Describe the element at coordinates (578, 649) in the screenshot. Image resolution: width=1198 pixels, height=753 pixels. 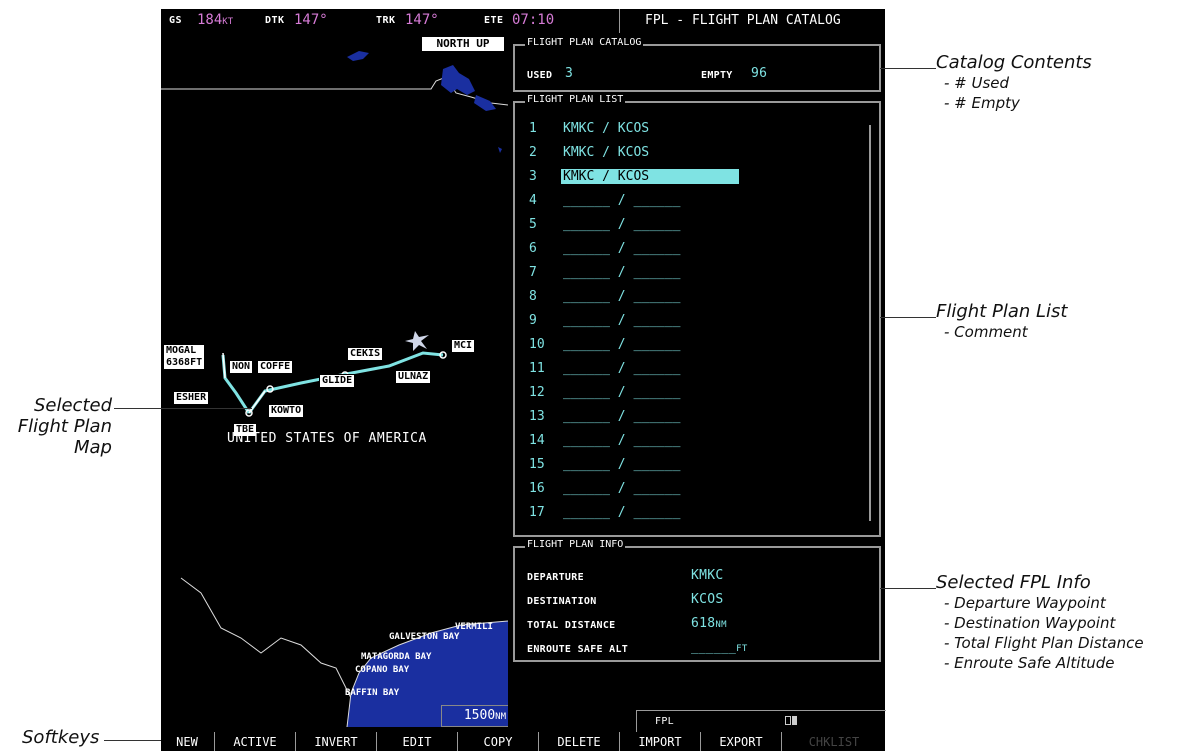
I see `esa-label: ENROUTE SAFE ALT` at that location.